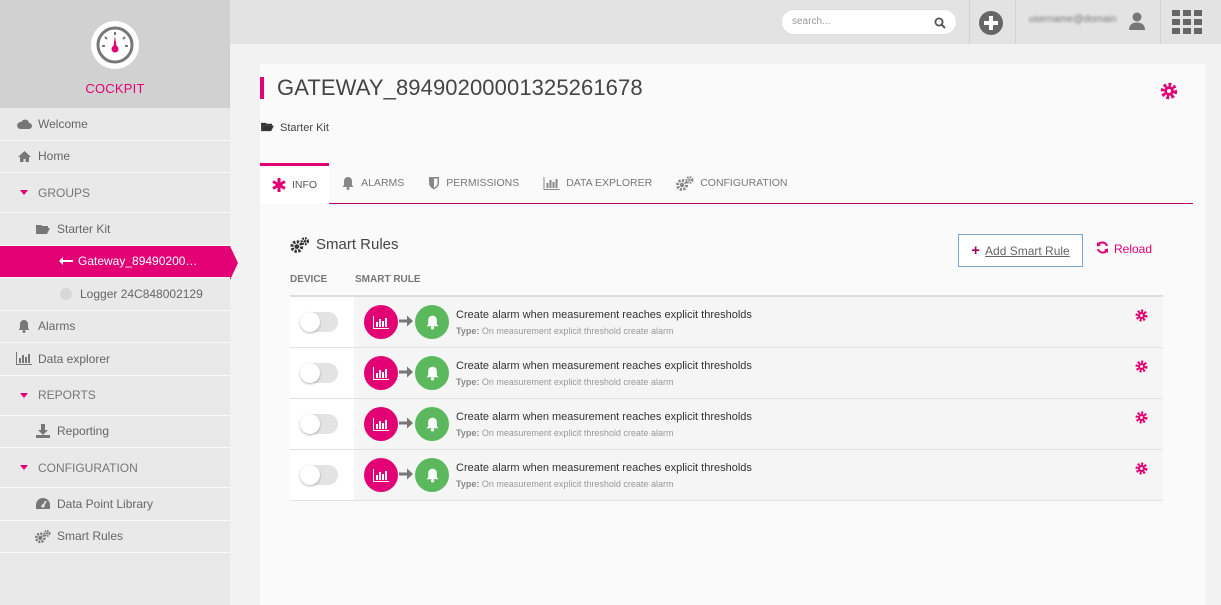 This screenshot has width=1221, height=605. What do you see at coordinates (685, 183) in the screenshot?
I see `cogs-icon` at bounding box center [685, 183].